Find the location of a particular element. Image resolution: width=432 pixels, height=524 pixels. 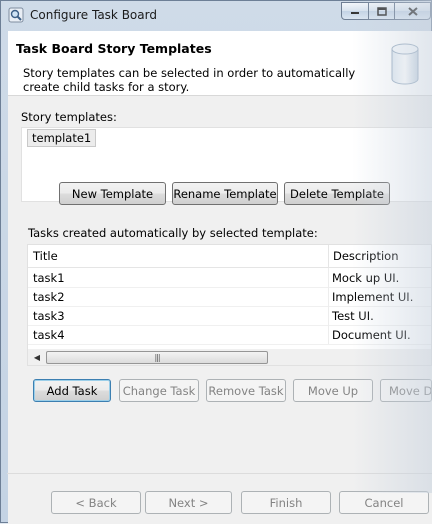

title-bar: Configure Task Board is located at coordinates (216, 16).